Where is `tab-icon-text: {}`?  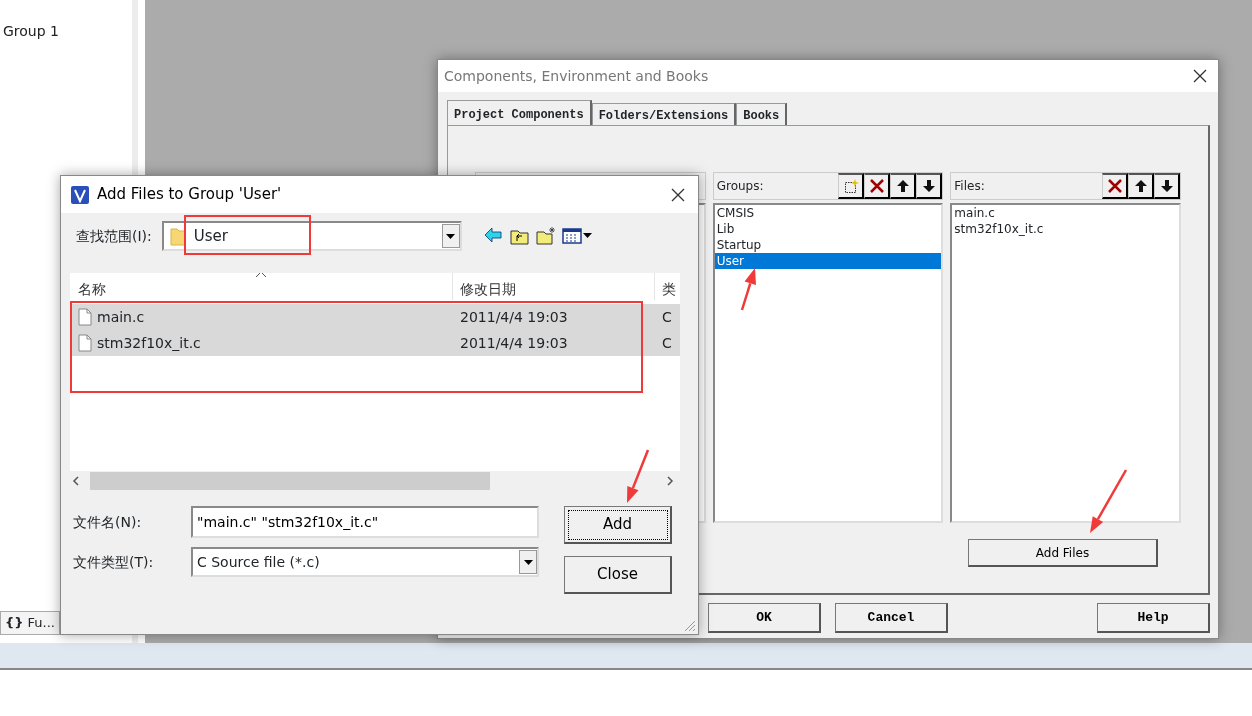 tab-icon-text: {} is located at coordinates (14, 623).